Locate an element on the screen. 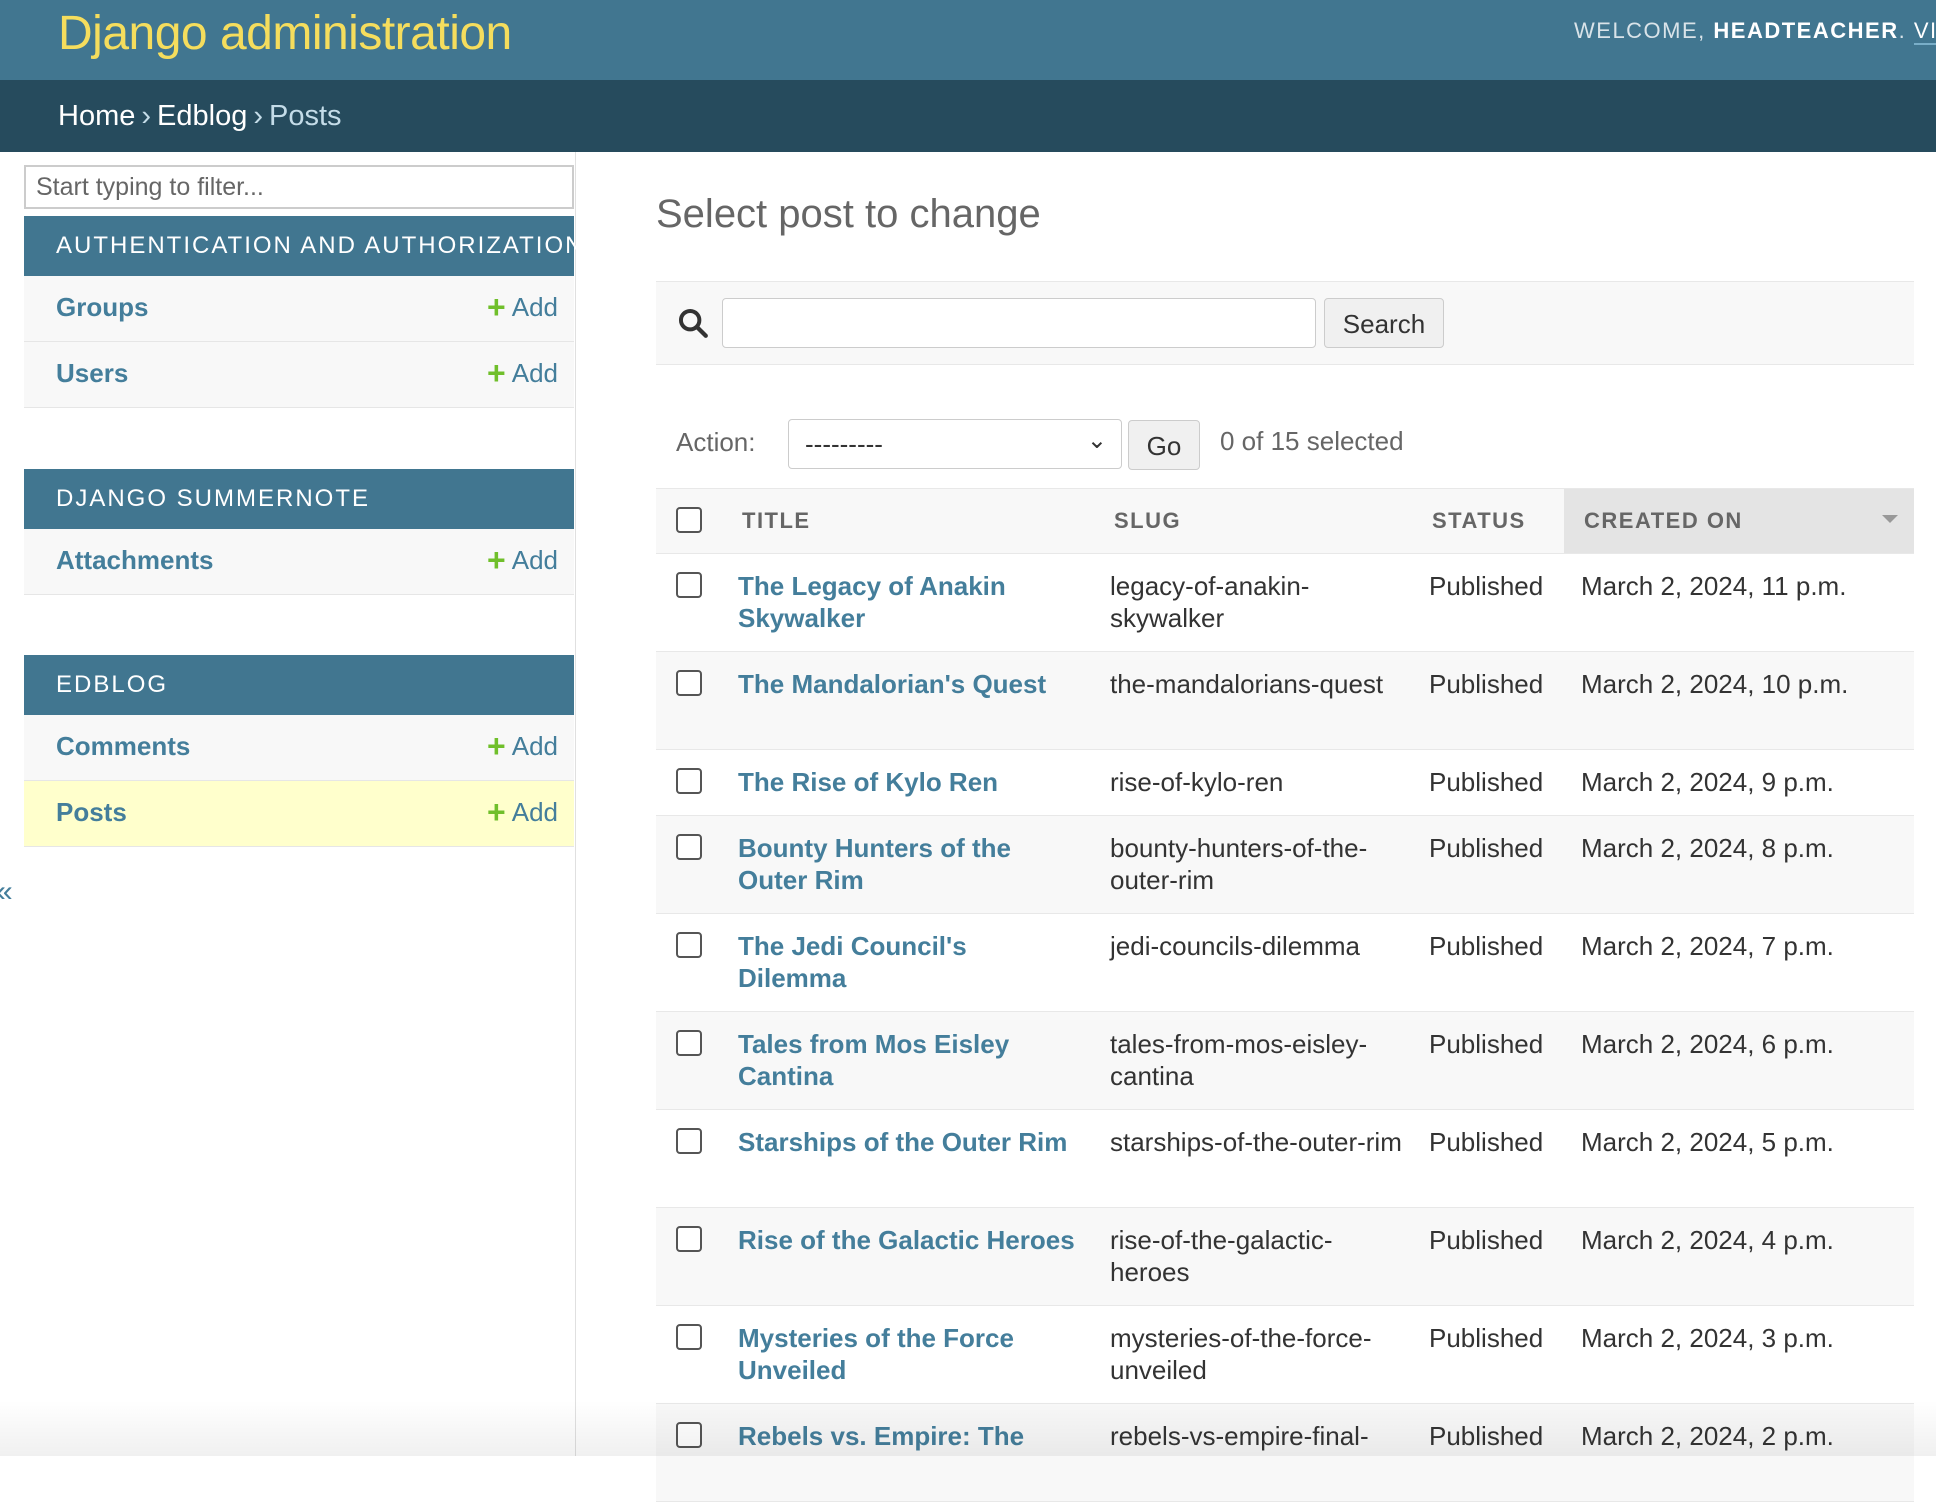 Image resolution: width=1936 pixels, height=1502 pixels. post-created-on: March 2, 2024, 10 p.m. is located at coordinates (1715, 684).